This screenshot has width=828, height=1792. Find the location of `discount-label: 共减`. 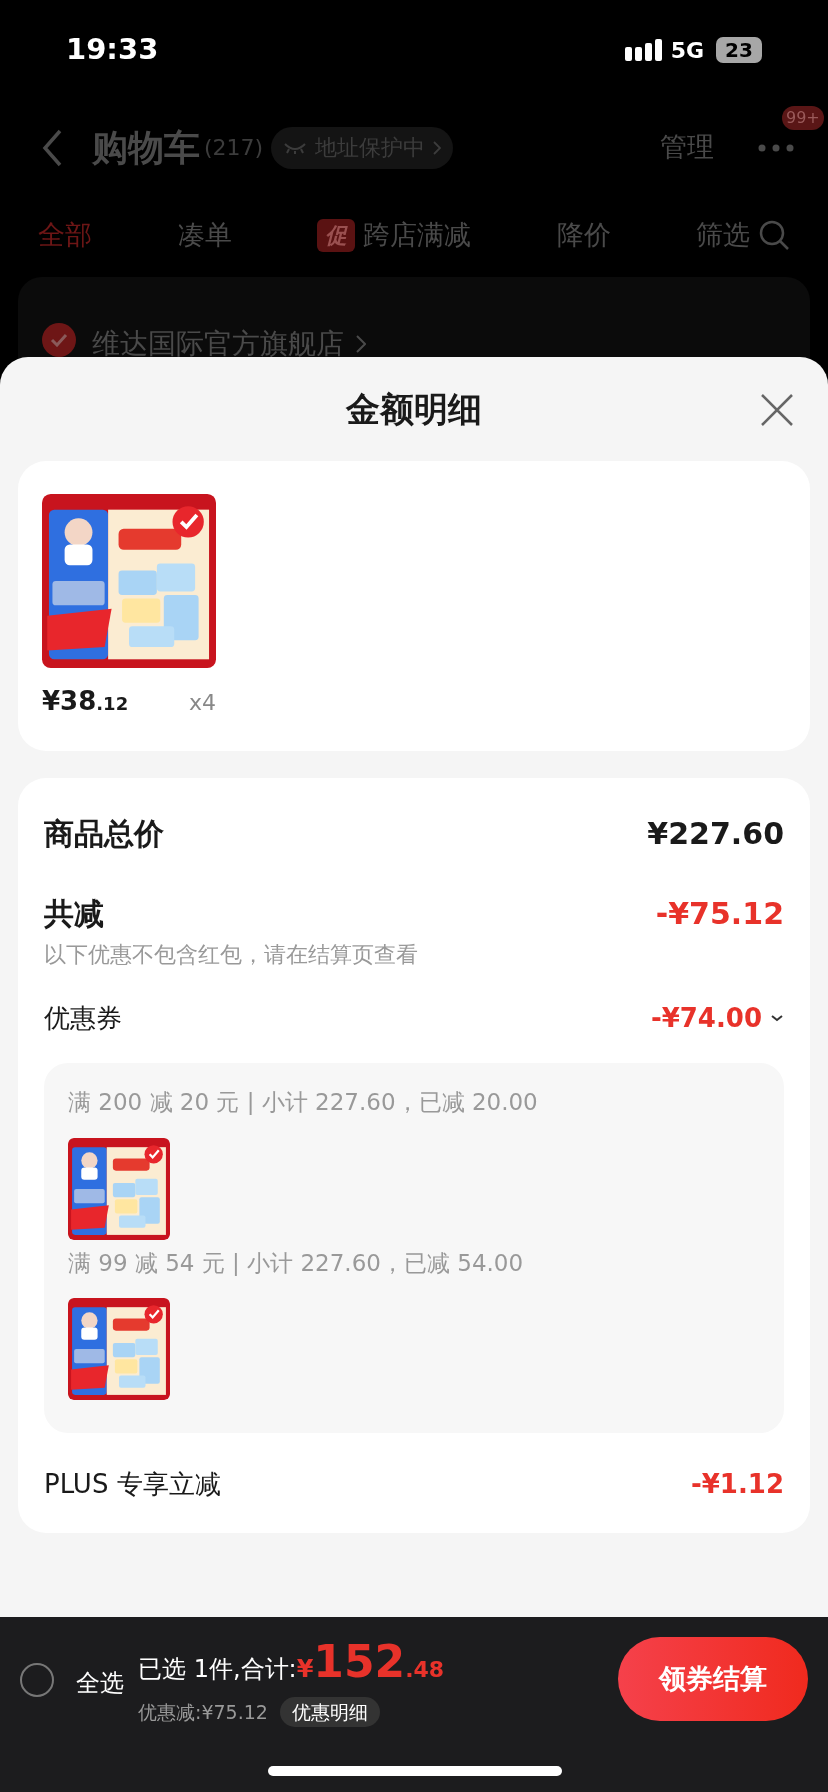

discount-label: 共减 is located at coordinates (74, 913).